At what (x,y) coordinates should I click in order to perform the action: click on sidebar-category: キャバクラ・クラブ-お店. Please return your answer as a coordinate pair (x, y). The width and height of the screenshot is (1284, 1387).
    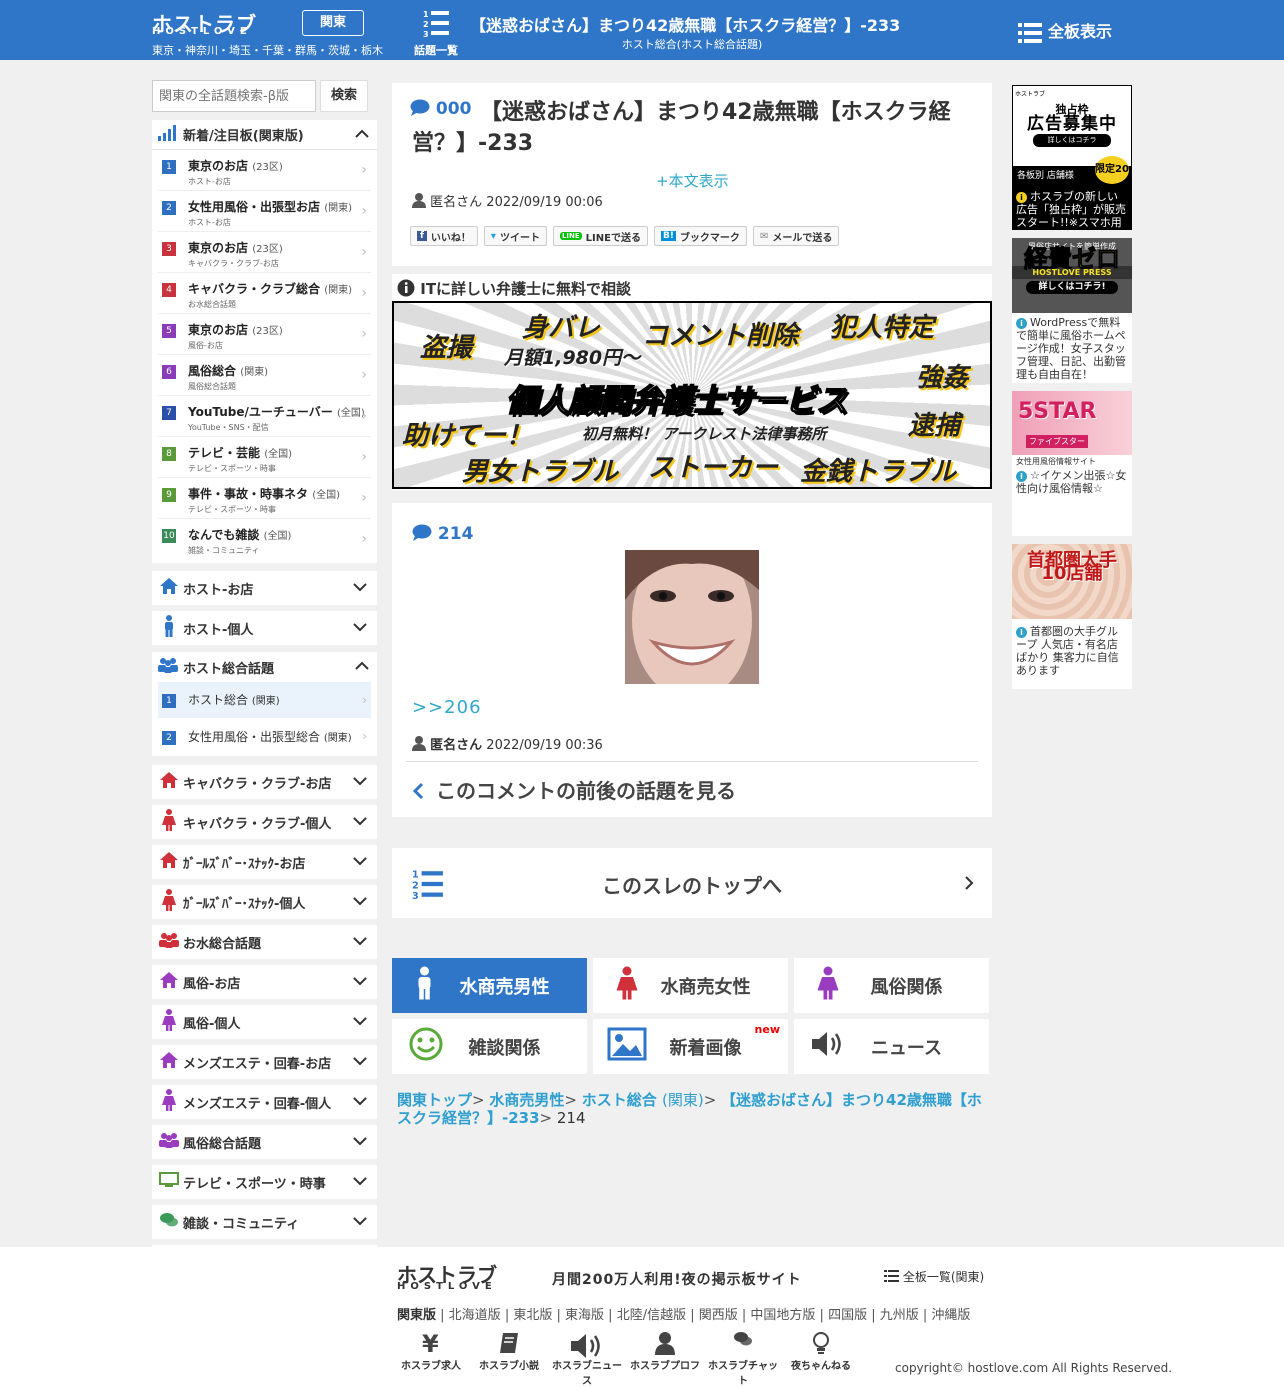
    Looking at the image, I should click on (264, 782).